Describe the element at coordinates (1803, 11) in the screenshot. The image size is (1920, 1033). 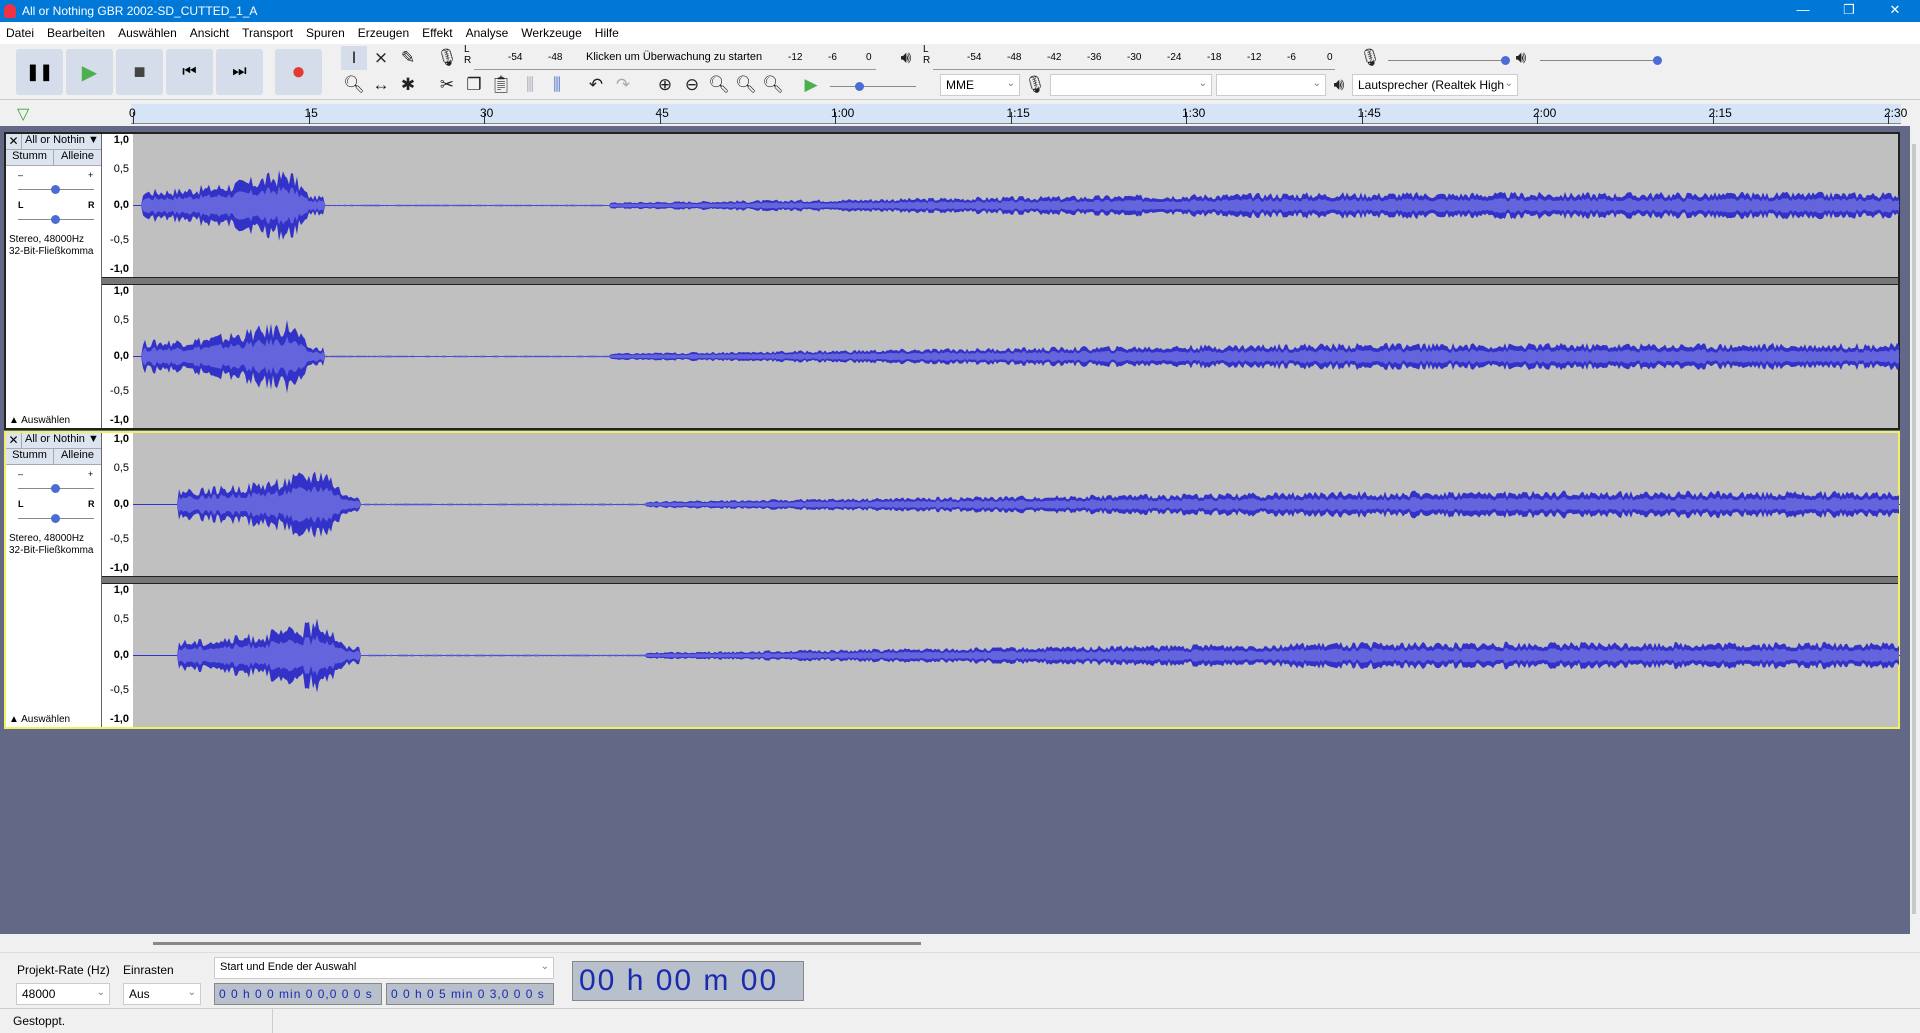
I see `minimize-button: —` at that location.